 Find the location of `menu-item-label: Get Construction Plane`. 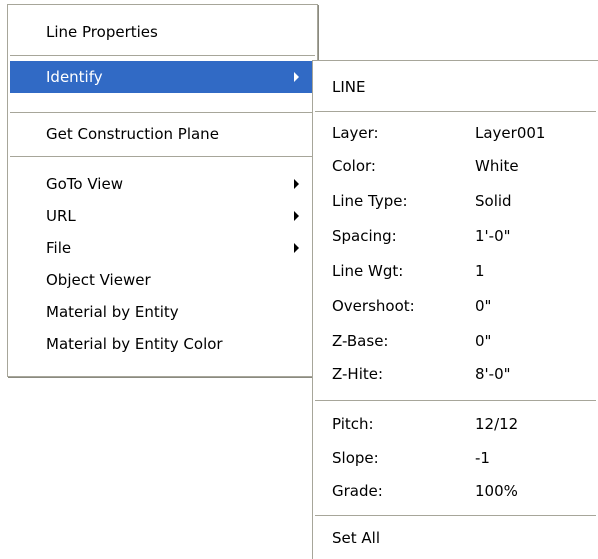

menu-item-label: Get Construction Plane is located at coordinates (132, 134).